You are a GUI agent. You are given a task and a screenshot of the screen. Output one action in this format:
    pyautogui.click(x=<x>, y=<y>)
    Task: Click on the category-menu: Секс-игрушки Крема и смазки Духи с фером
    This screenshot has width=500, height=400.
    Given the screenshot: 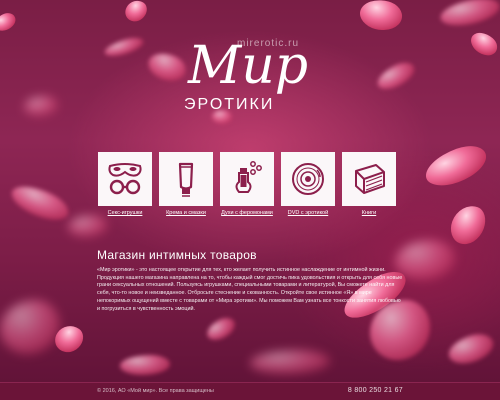 What is the action you would take?
    pyautogui.click(x=248, y=187)
    